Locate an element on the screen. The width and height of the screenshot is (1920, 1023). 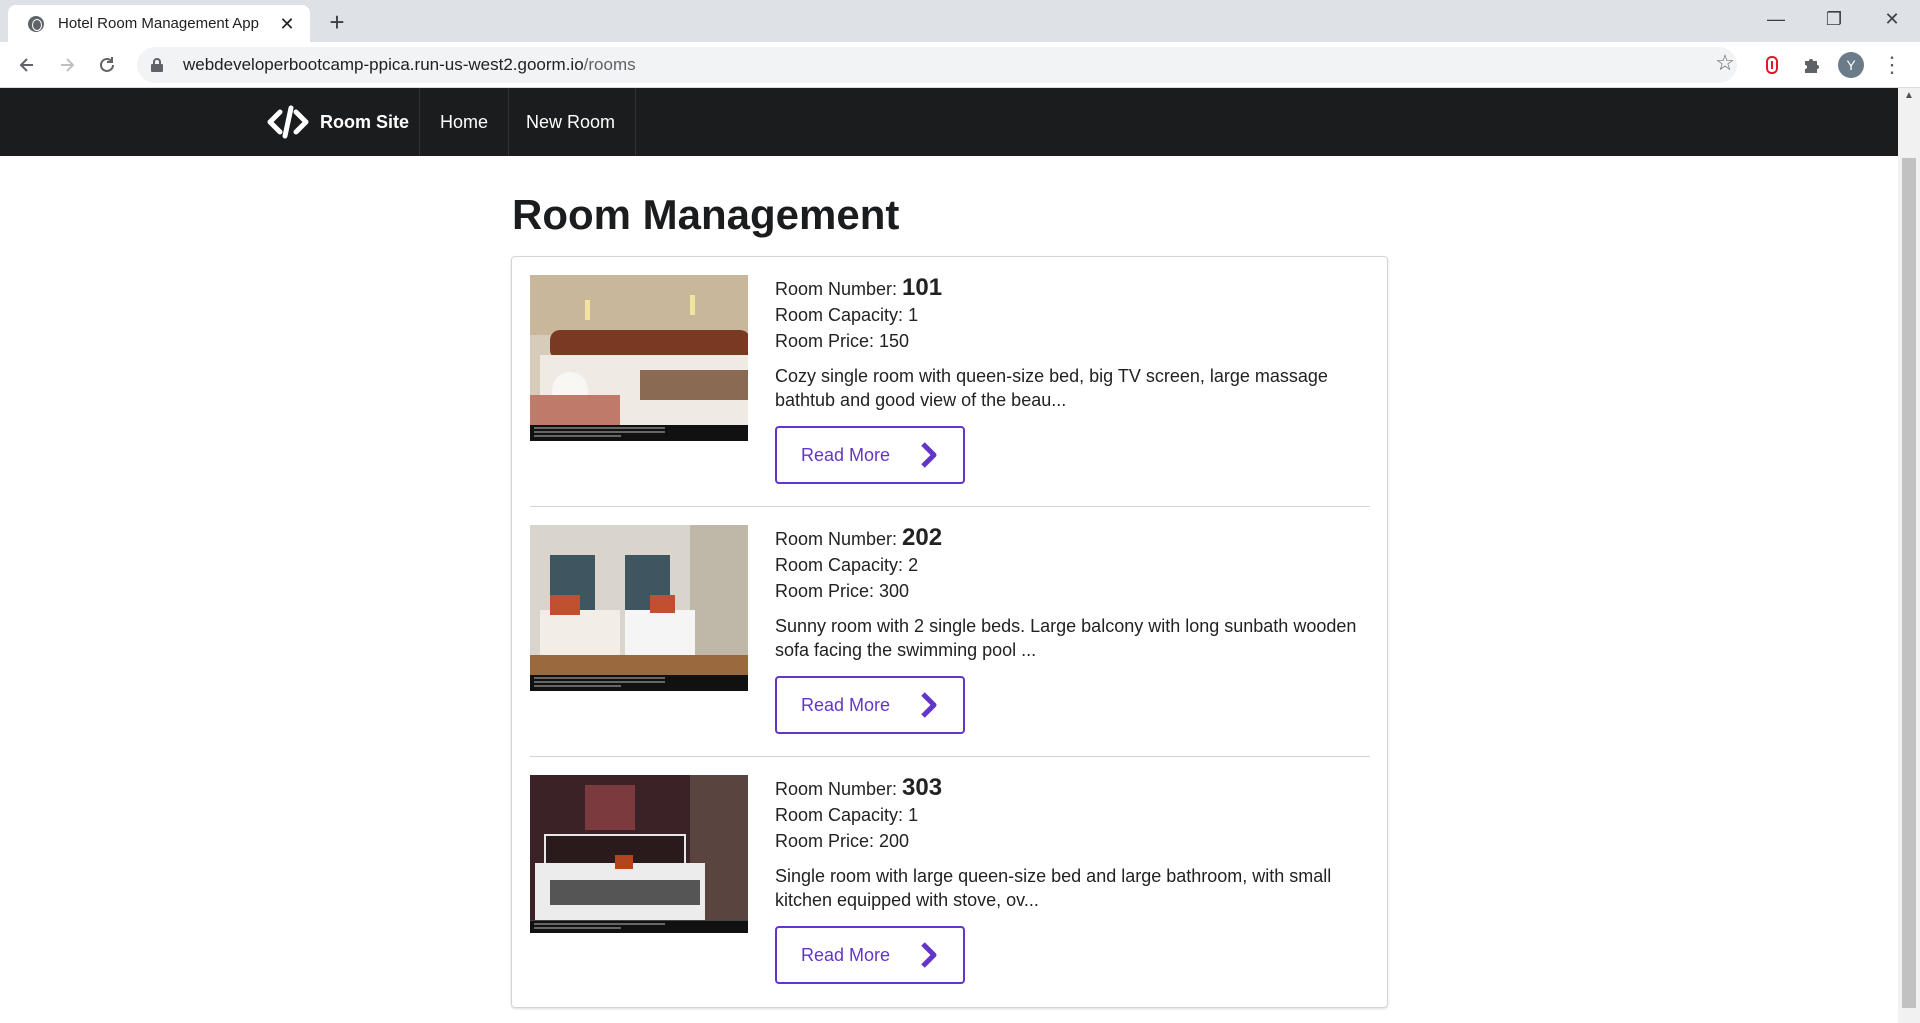
room-price-line: Room Price: 300 is located at coordinates (1075, 591).